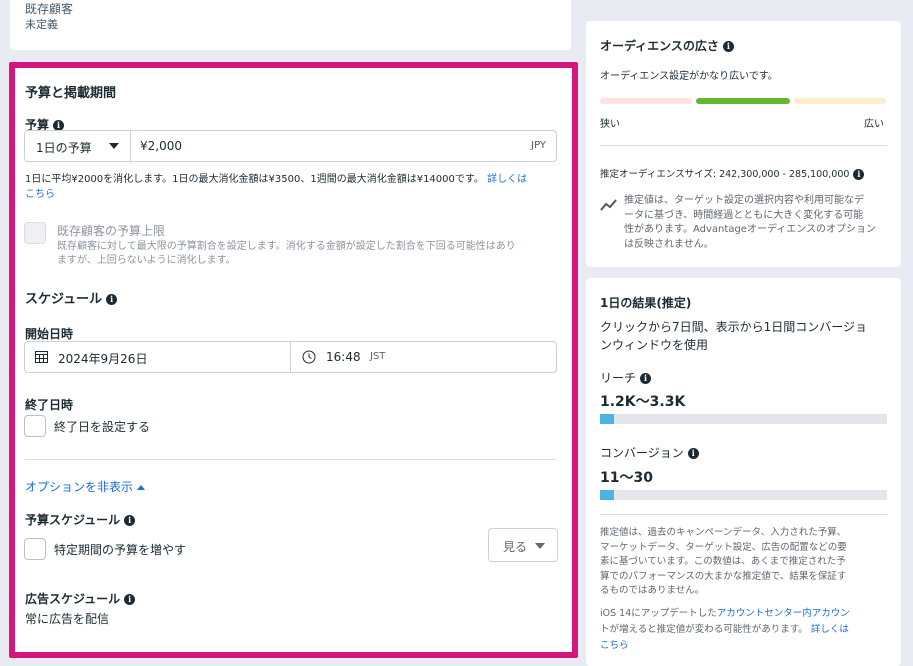  I want to click on trend-chart-icon, so click(608, 205).